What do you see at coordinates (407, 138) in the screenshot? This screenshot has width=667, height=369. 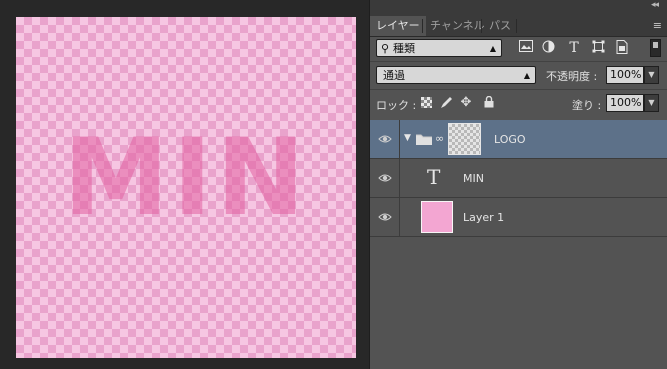 I see `expand-arrow-icon: ▼` at bounding box center [407, 138].